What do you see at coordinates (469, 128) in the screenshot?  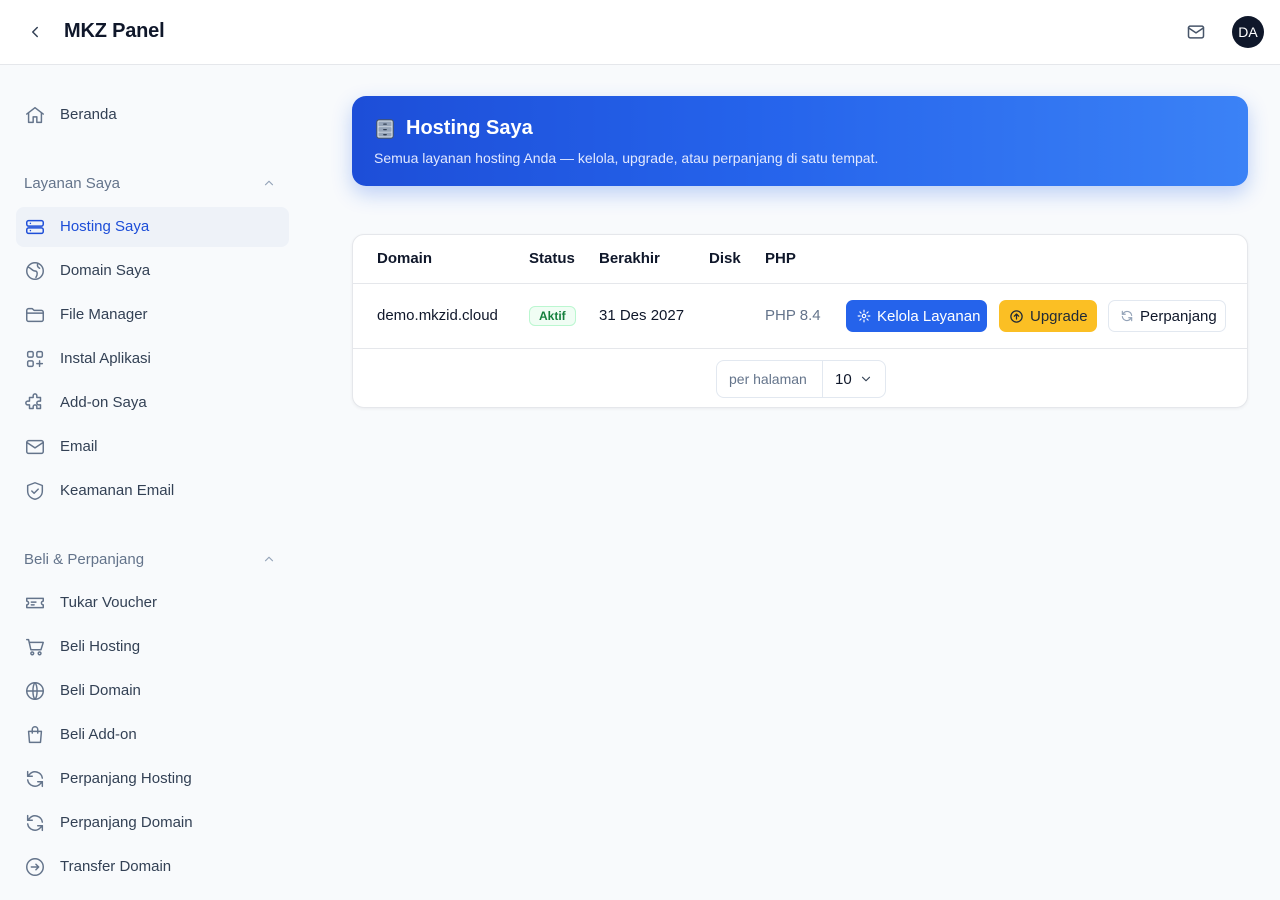 I see `page-title: Hosting Saya` at bounding box center [469, 128].